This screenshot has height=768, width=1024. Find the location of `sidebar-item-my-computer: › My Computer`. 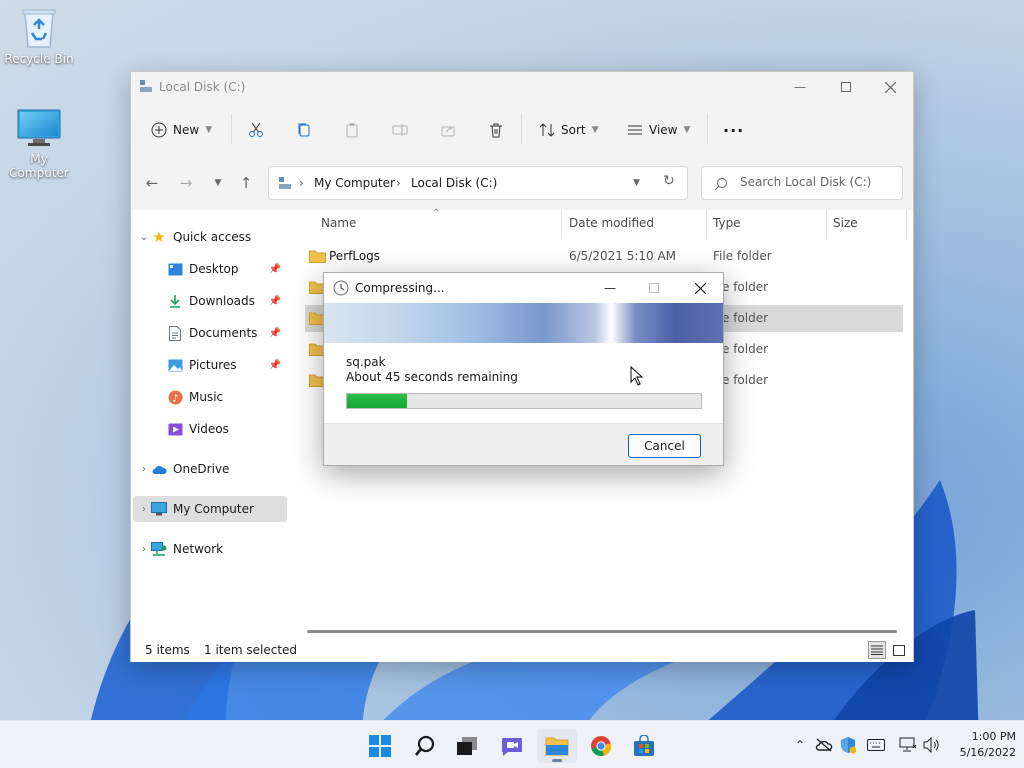

sidebar-item-my-computer: › My Computer is located at coordinates (210, 509).